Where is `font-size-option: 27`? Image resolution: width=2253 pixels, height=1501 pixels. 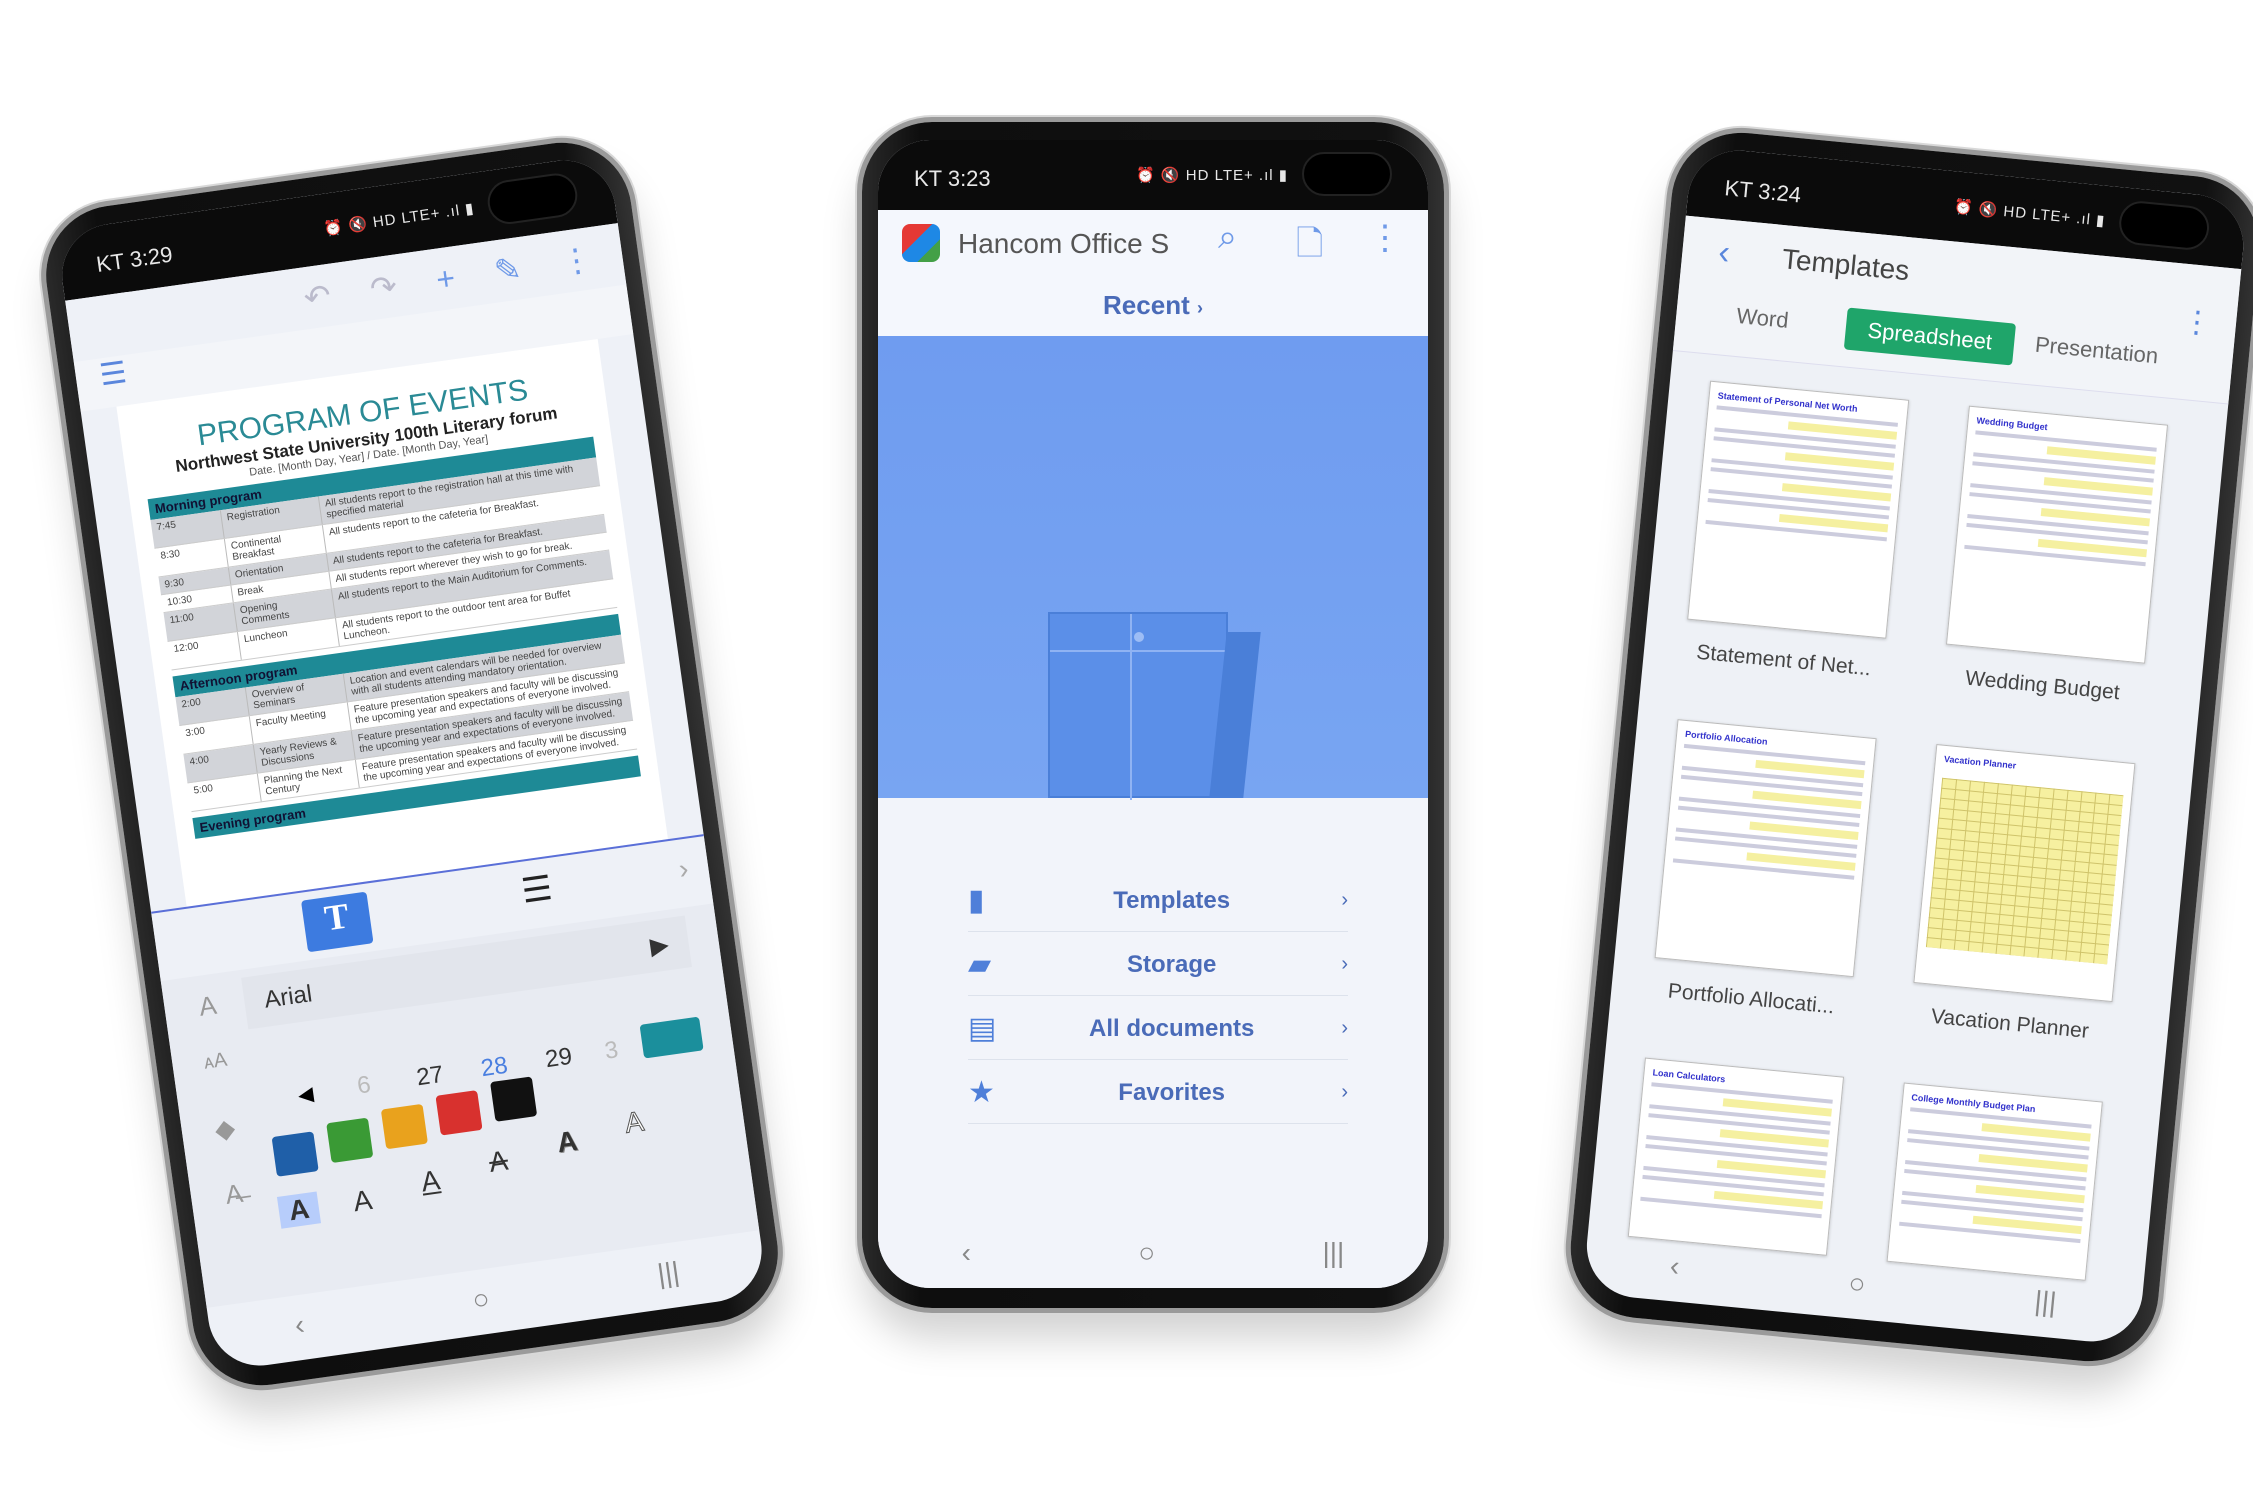 font-size-option: 27 is located at coordinates (430, 1076).